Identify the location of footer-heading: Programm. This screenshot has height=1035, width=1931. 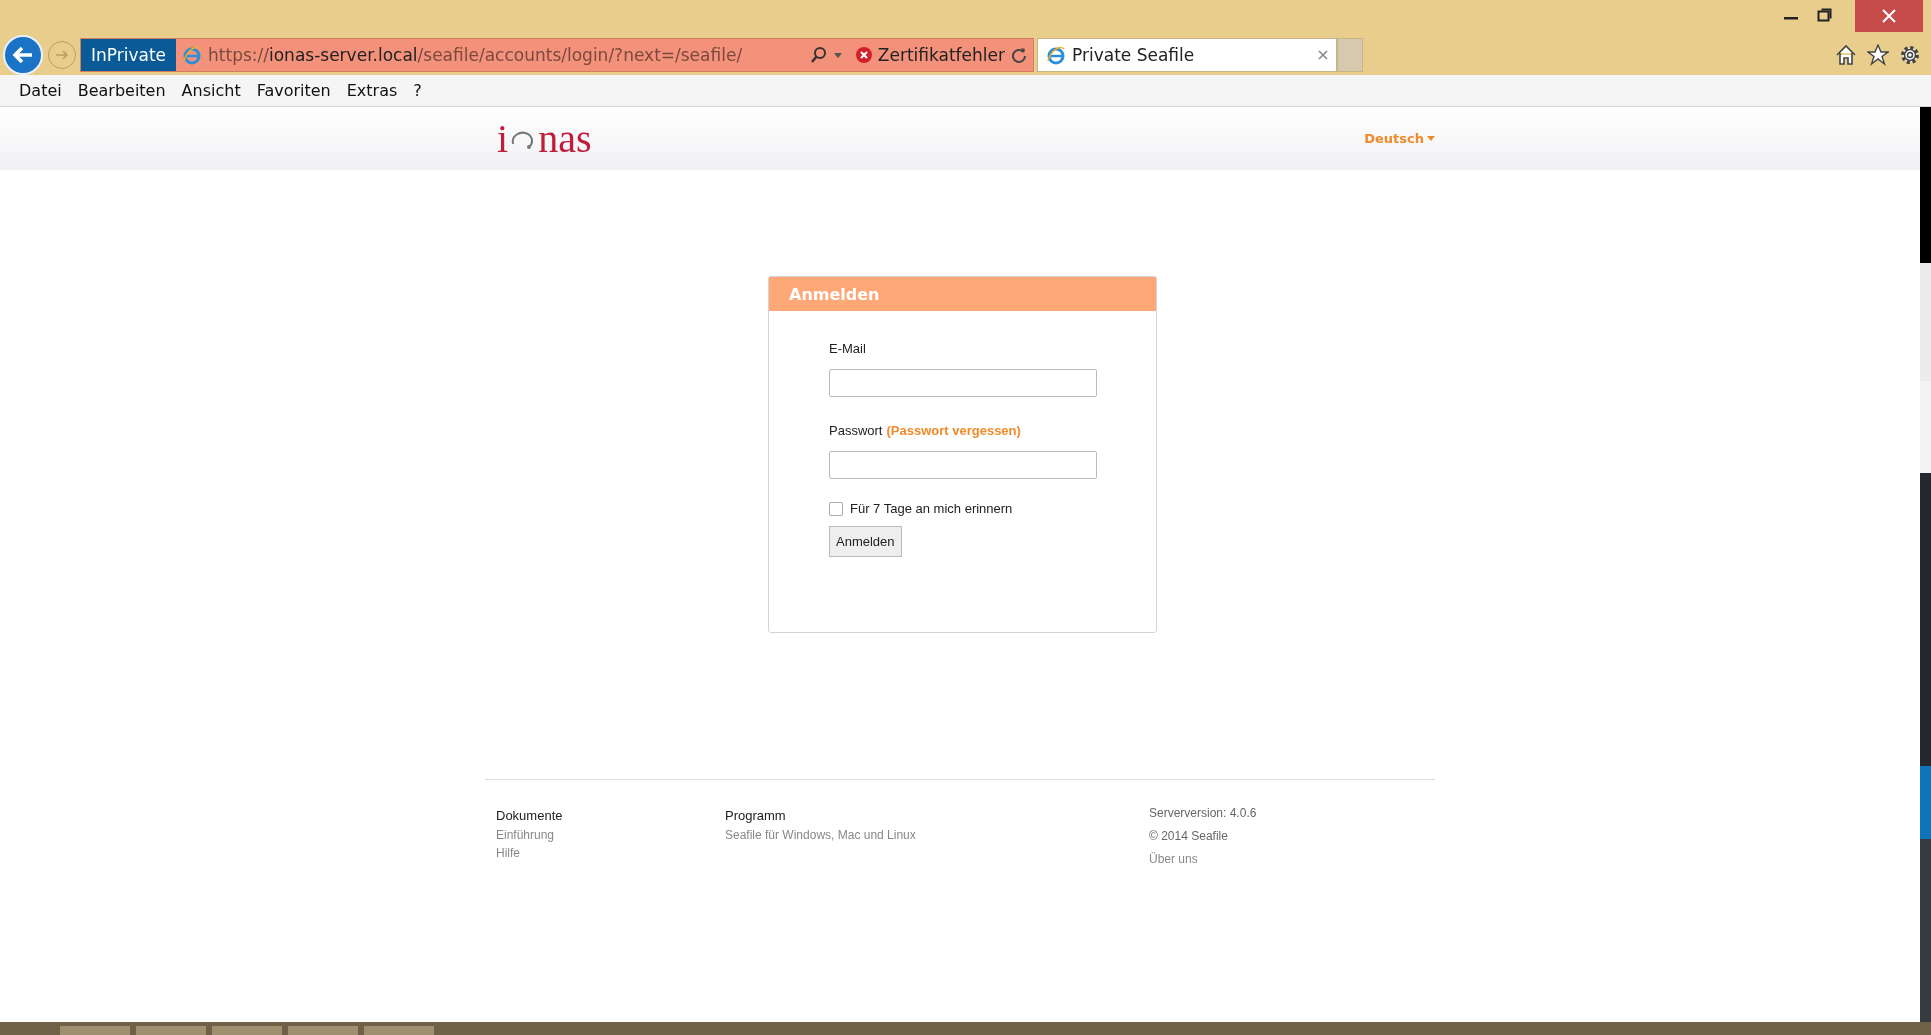
(755, 815).